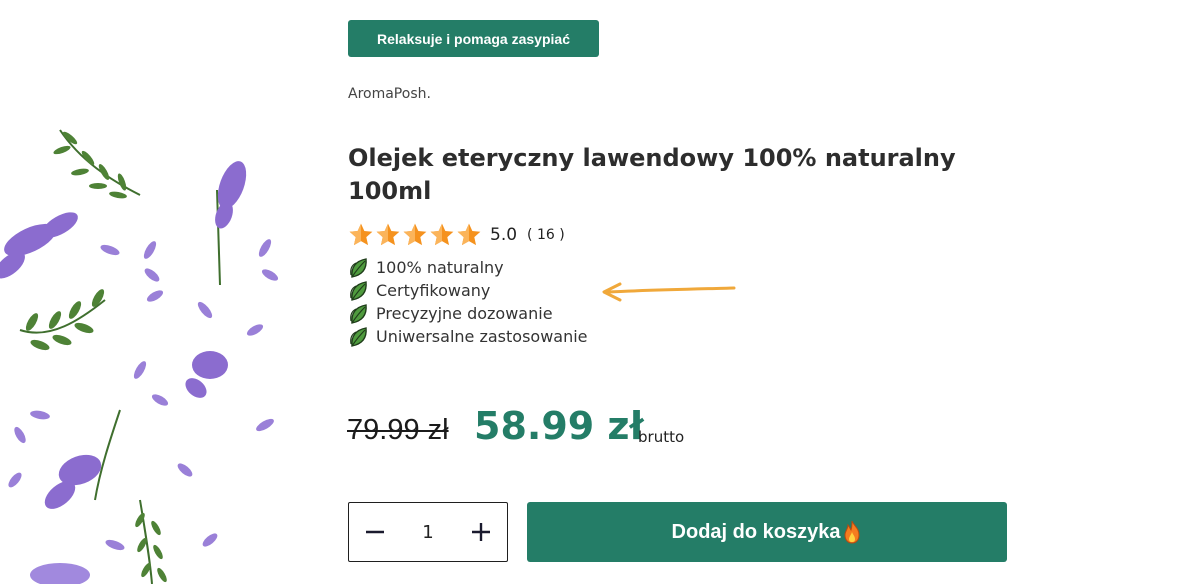 The image size is (1196, 584). What do you see at coordinates (440, 267) in the screenshot?
I see `feature-label: 100% naturalny` at bounding box center [440, 267].